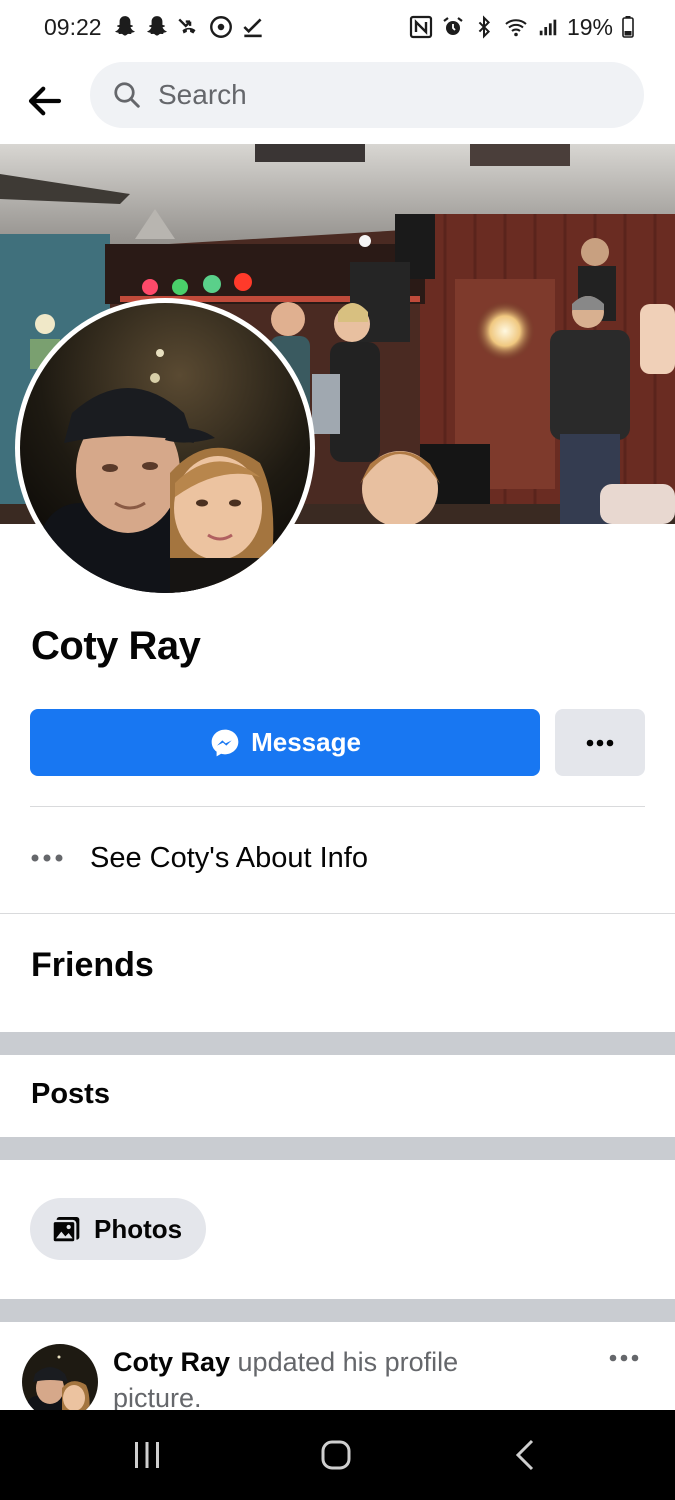 The height and width of the screenshot is (1500, 675). Describe the element at coordinates (378, 95) in the screenshot. I see `search-input` at that location.